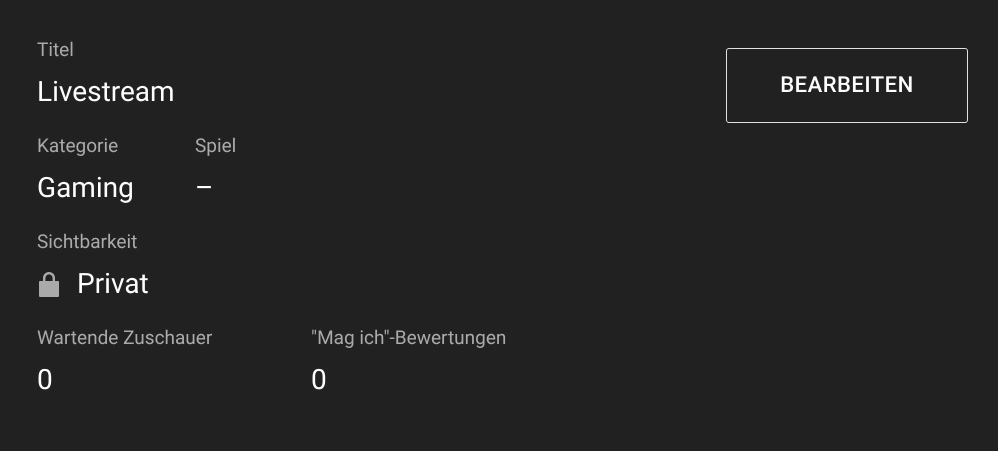  Describe the element at coordinates (408, 338) in the screenshot. I see `field-label: "Mag ich"-Bewertungen` at that location.